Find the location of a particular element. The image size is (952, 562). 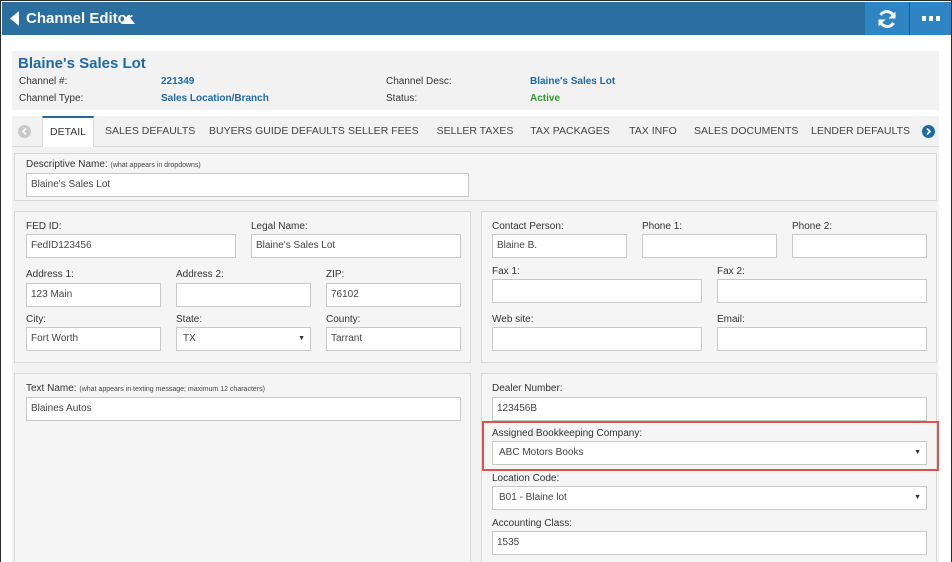

fax1-input is located at coordinates (597, 291).